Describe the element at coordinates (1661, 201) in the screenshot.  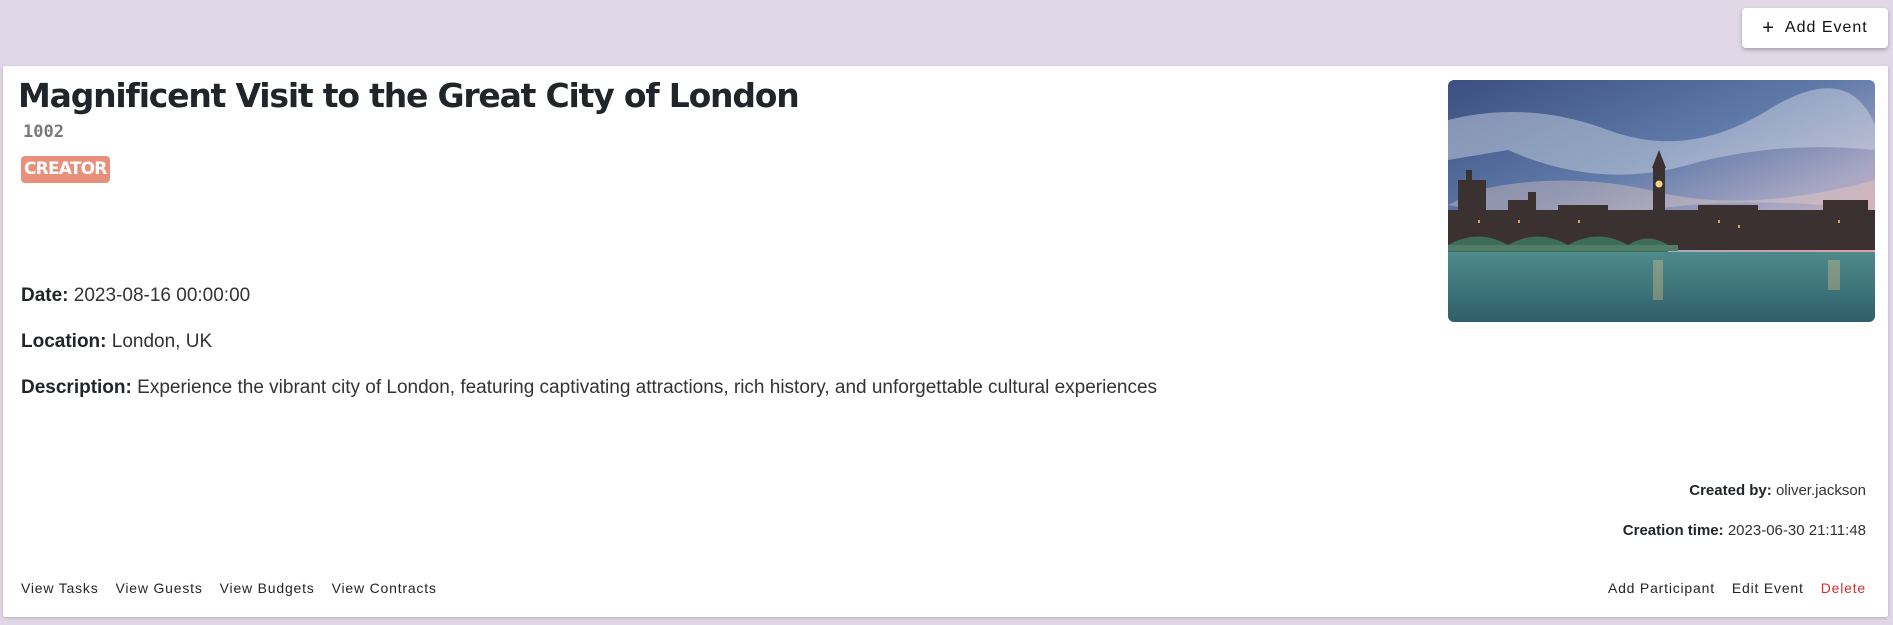
I see `event-image` at that location.